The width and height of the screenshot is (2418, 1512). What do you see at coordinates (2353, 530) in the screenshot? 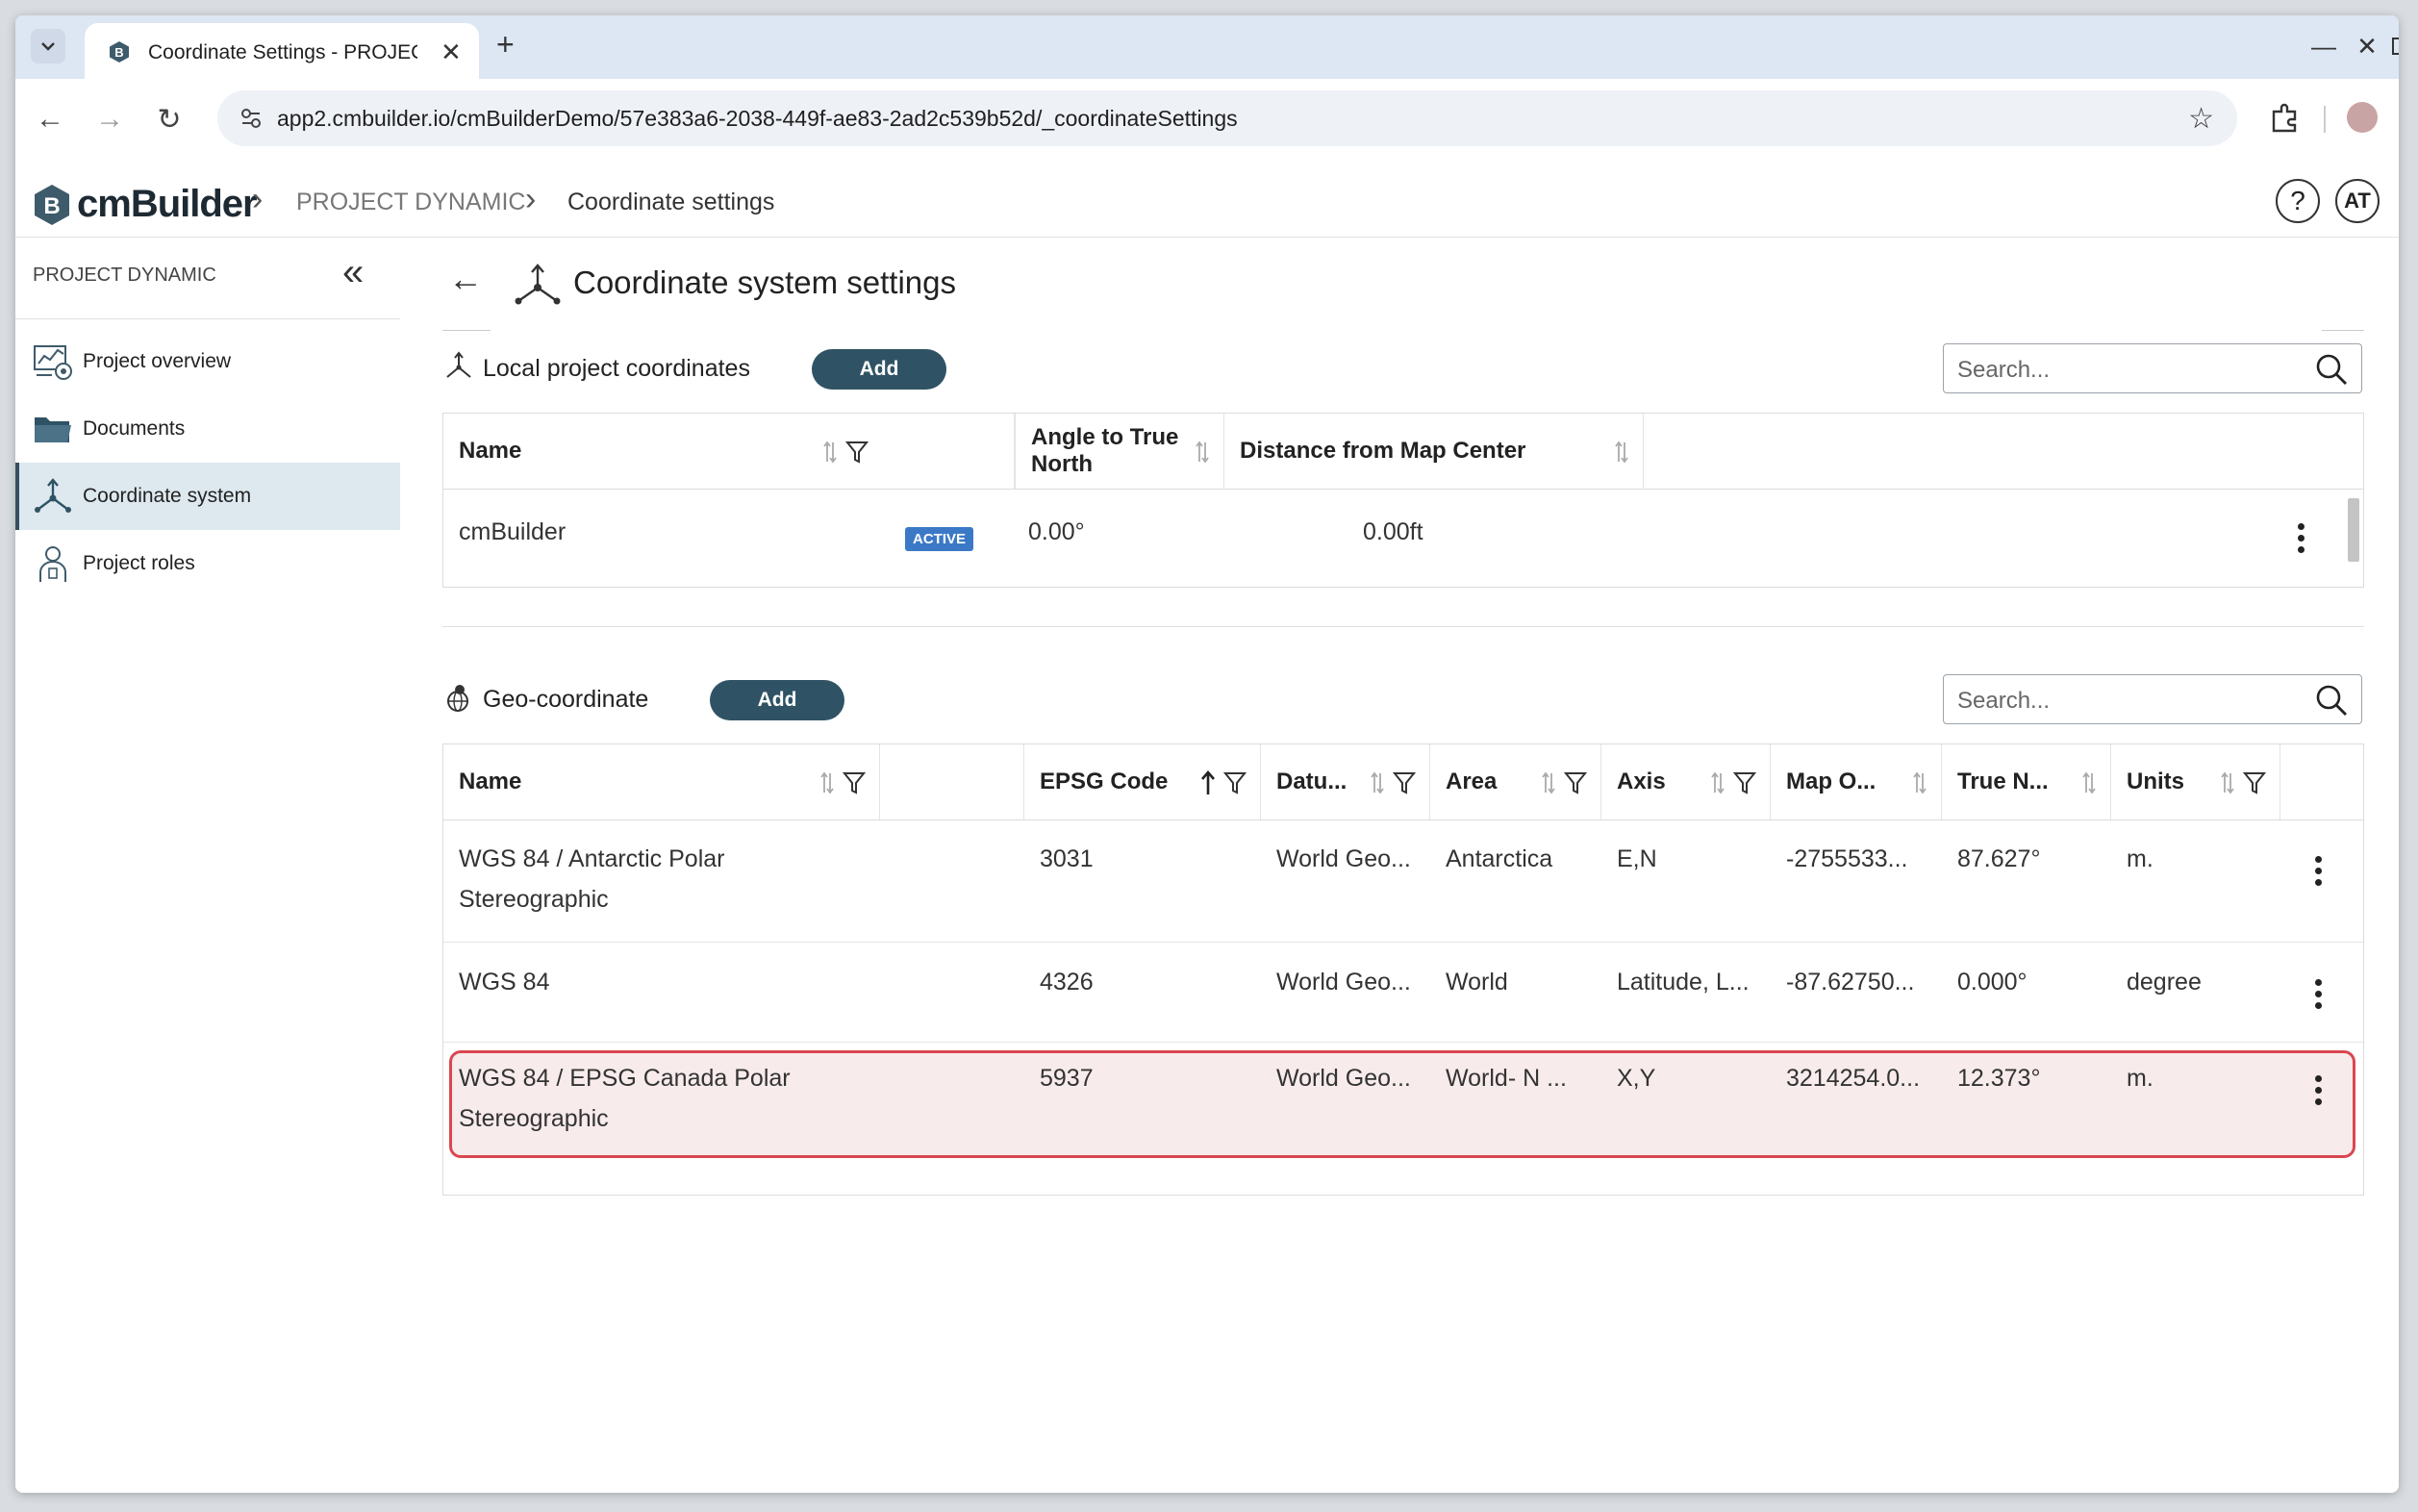
I see `table-scrollbar` at bounding box center [2353, 530].